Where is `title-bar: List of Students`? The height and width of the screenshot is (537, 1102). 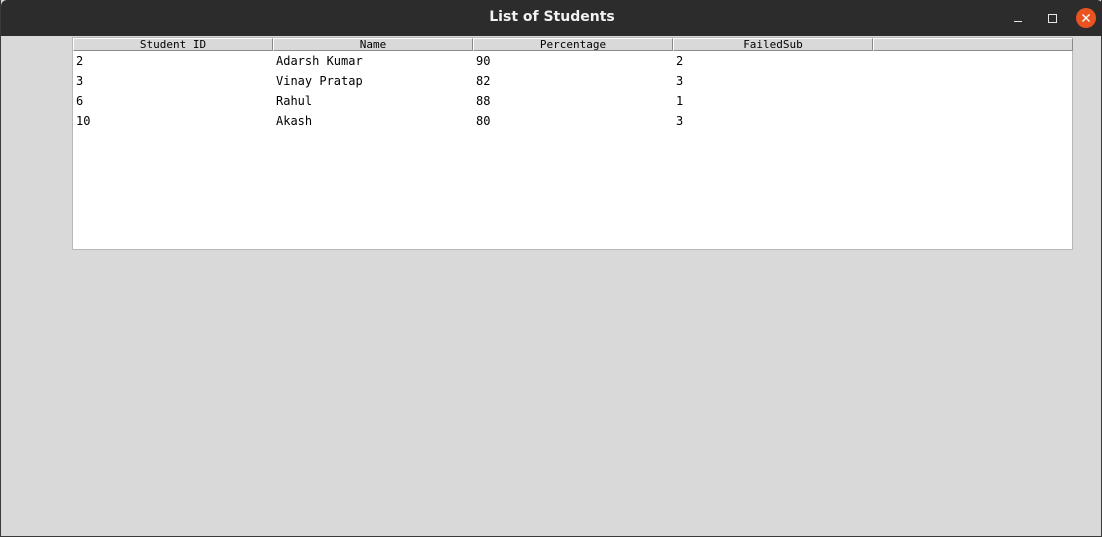
title-bar: List of Students is located at coordinates (551, 18).